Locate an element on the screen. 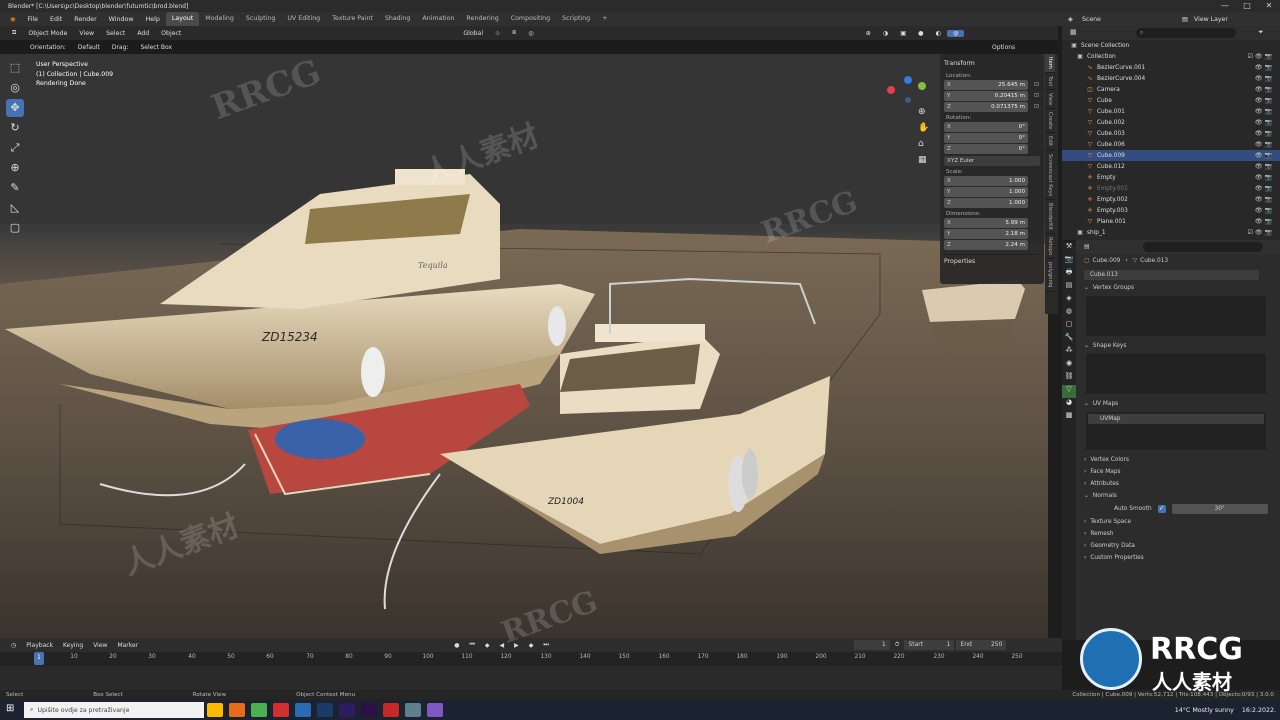 The width and height of the screenshot is (1280, 720). menu-view: View is located at coordinates (86, 33).